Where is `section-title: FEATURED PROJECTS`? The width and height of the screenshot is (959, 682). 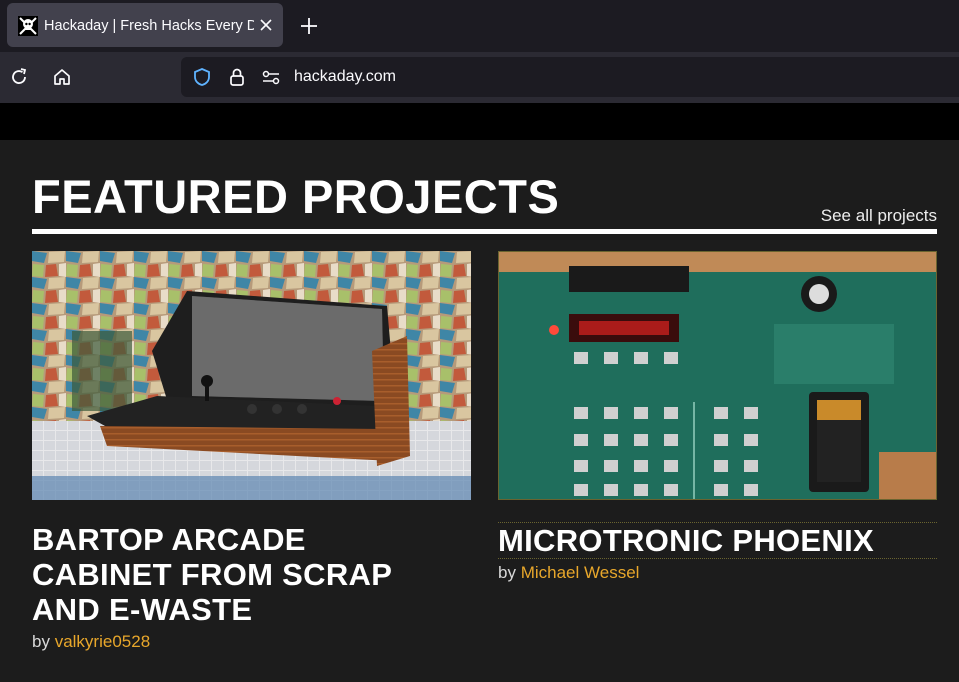 section-title: FEATURED PROJECTS is located at coordinates (296, 196).